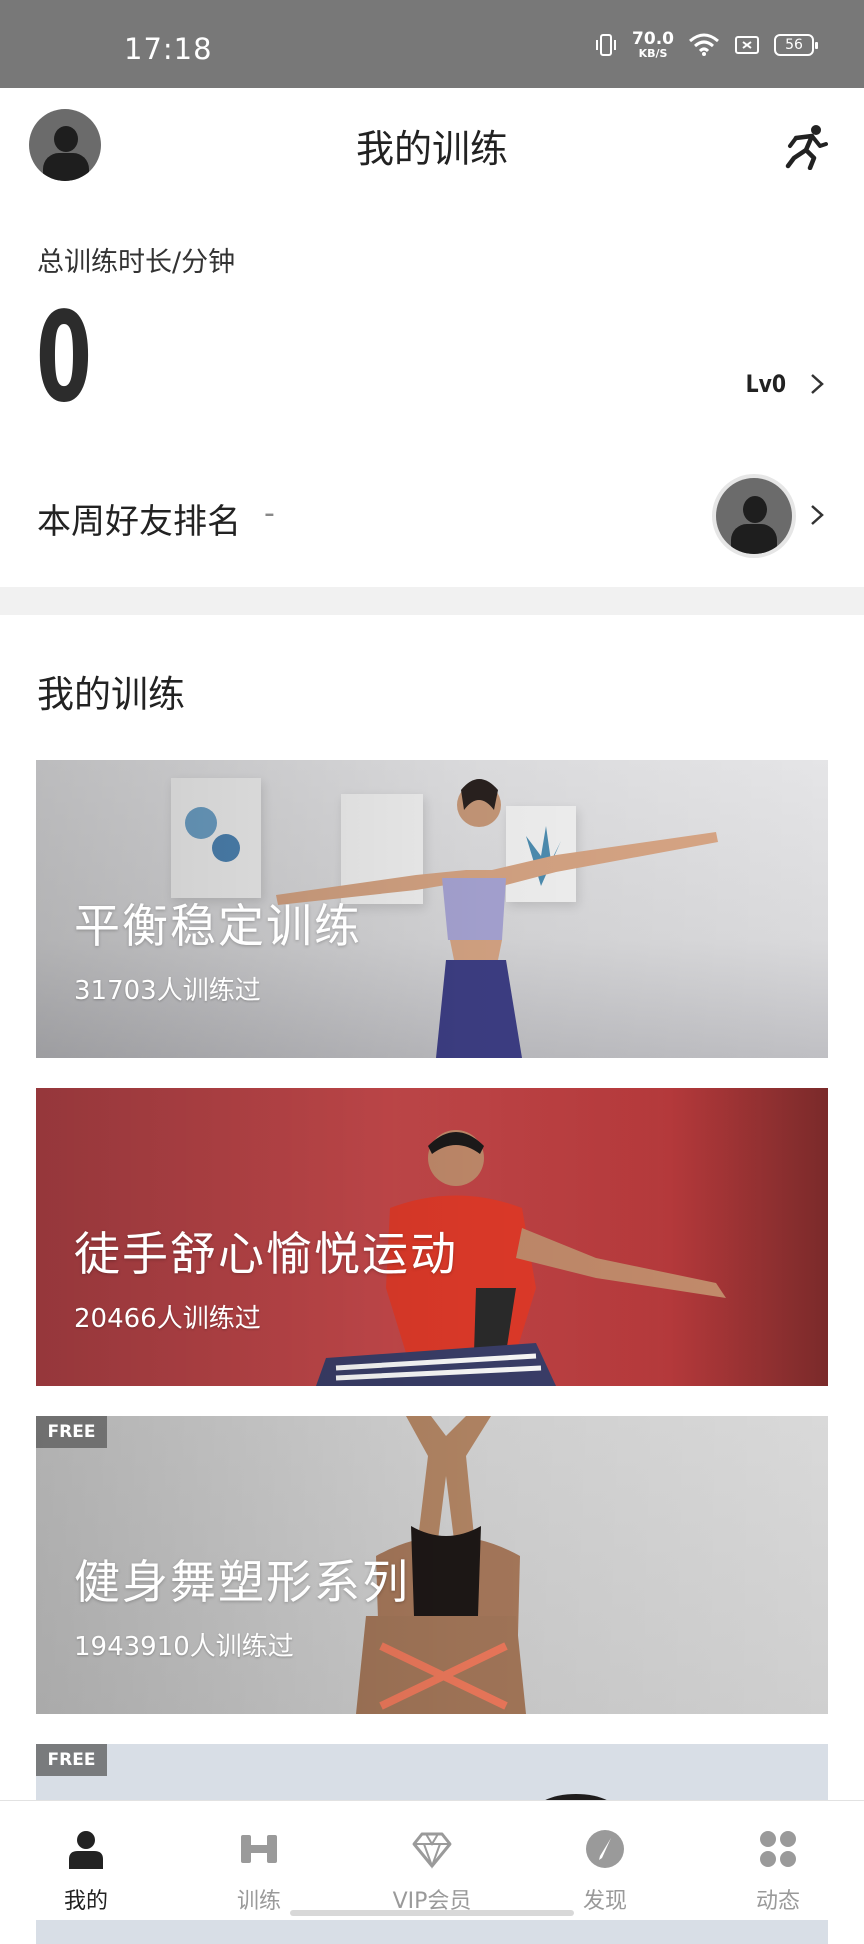 The image size is (864, 1944). What do you see at coordinates (432, 1565) in the screenshot?
I see `course-card: FREE 健身舞塑形系列 1943910人训练过` at bounding box center [432, 1565].